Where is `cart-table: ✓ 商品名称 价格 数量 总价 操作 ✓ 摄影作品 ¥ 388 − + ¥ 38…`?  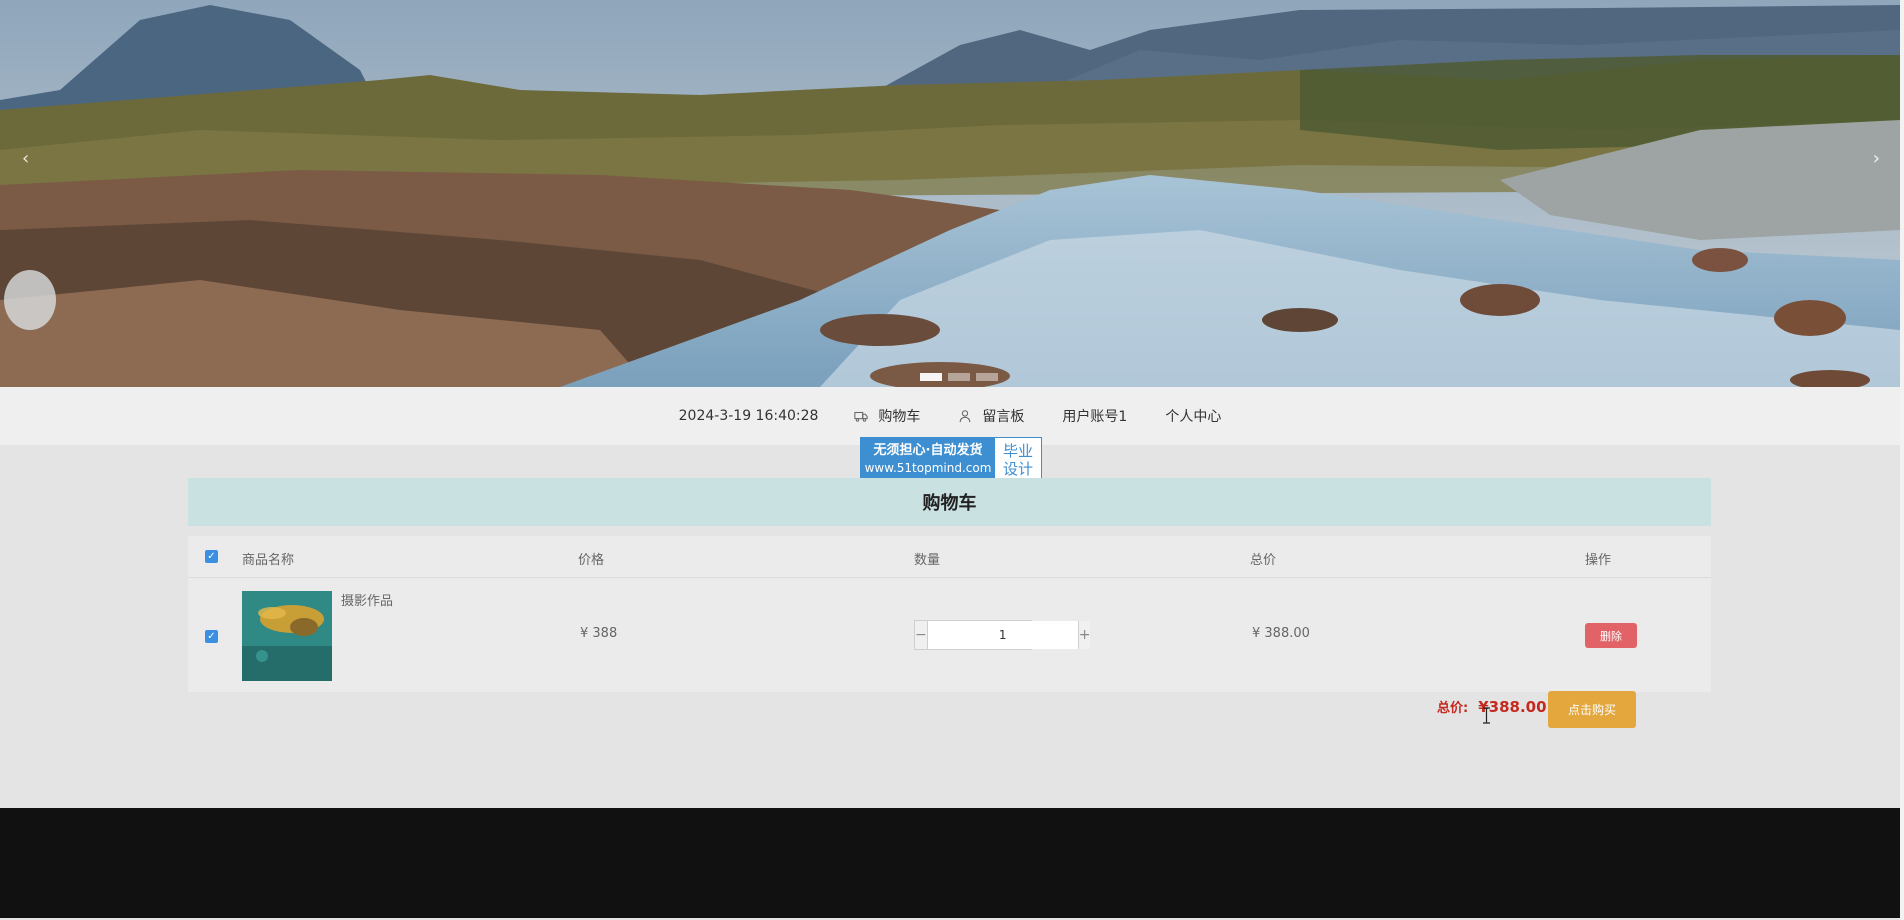
cart-table: ✓ 商品名称 价格 数量 总价 操作 ✓ 摄影作品 ¥ 388 − + ¥ 38… is located at coordinates (949, 614).